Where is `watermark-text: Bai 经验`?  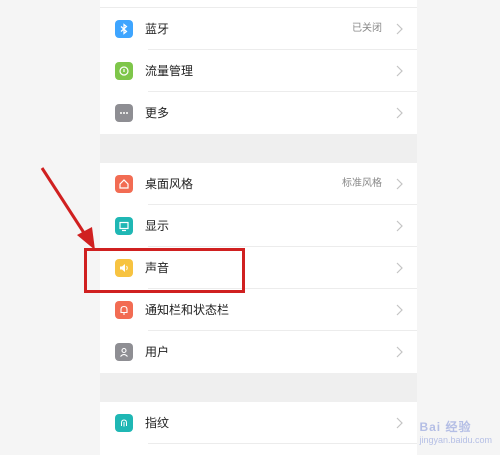 watermark-text: Bai 经验 is located at coordinates (445, 427).